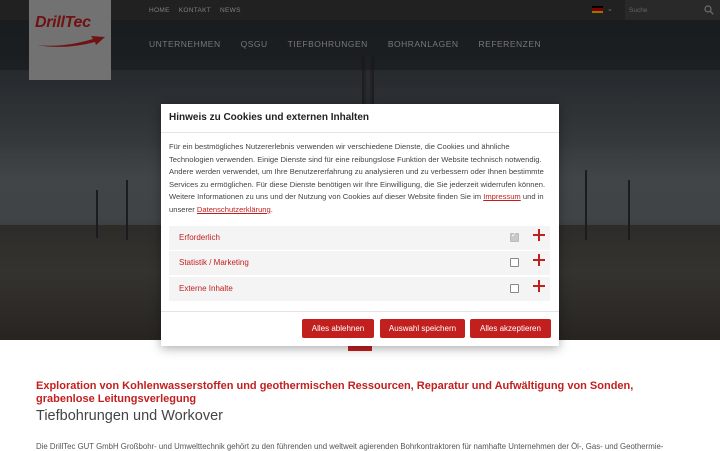  I want to click on category-label: Erforderlich, so click(199, 237).